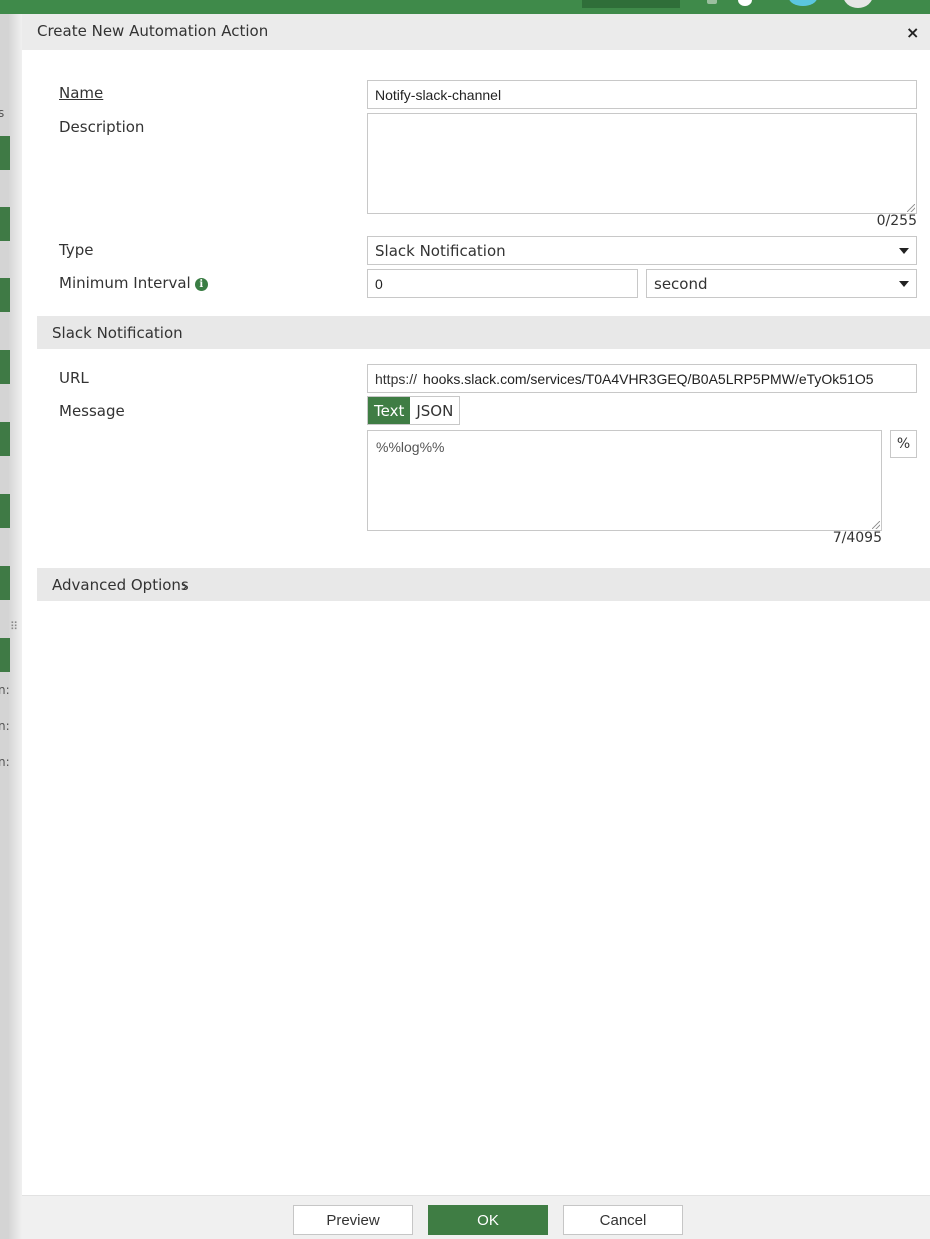  Describe the element at coordinates (92, 411) in the screenshot. I see `message-label: Message` at that location.